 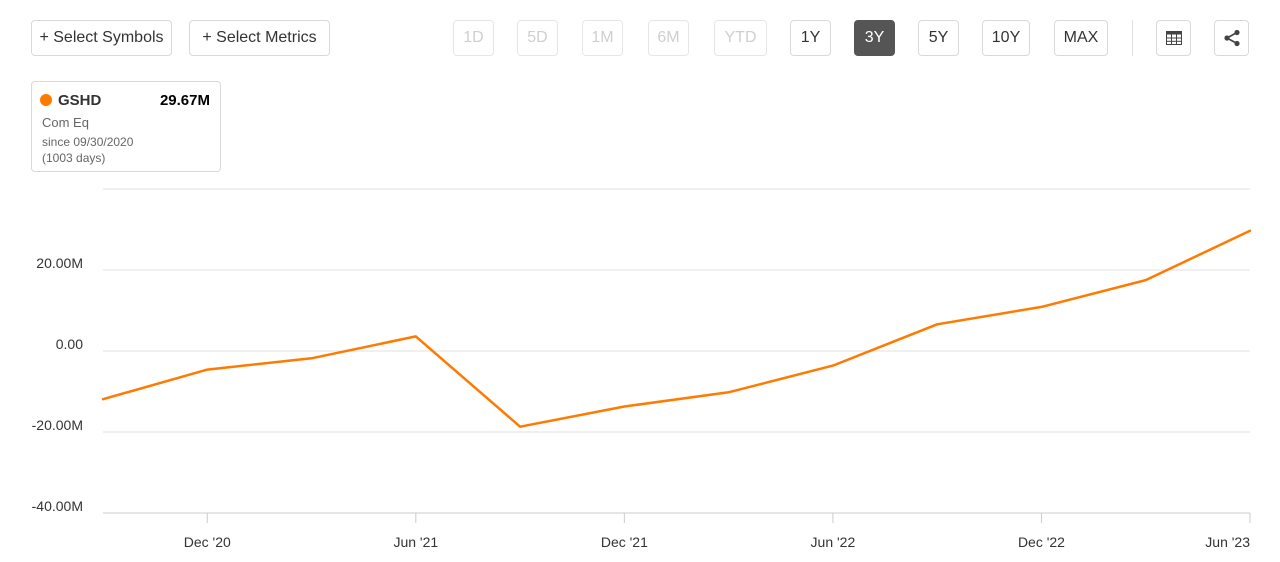 I want to click on y-tick-label: 0.00, so click(x=69, y=344).